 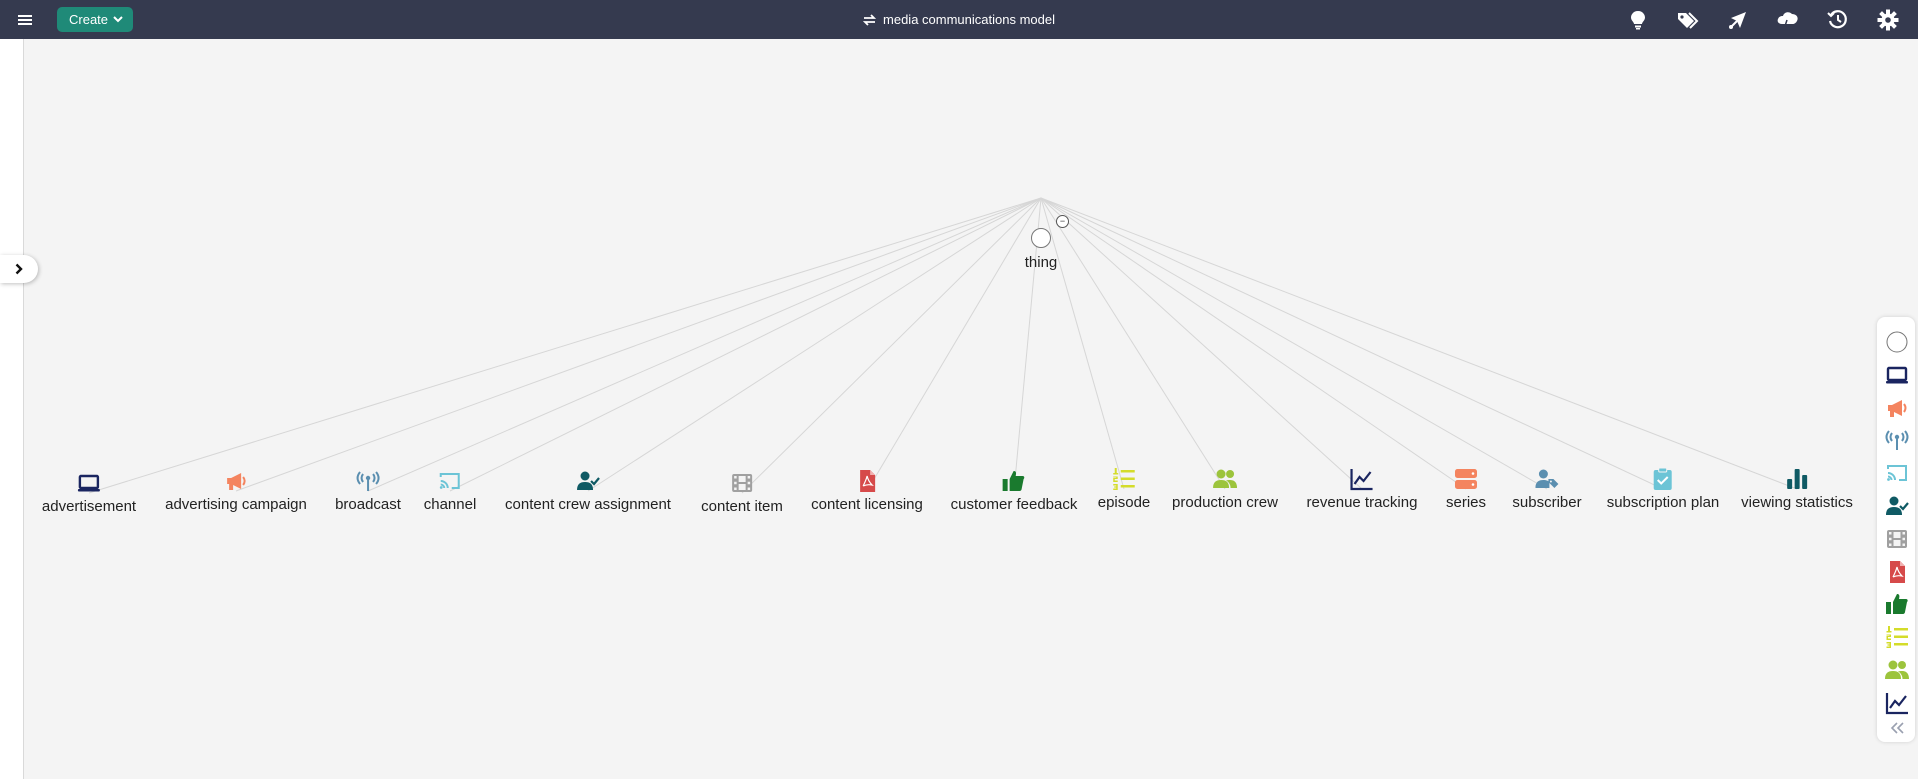 I want to click on root-node, so click(x=1041, y=238).